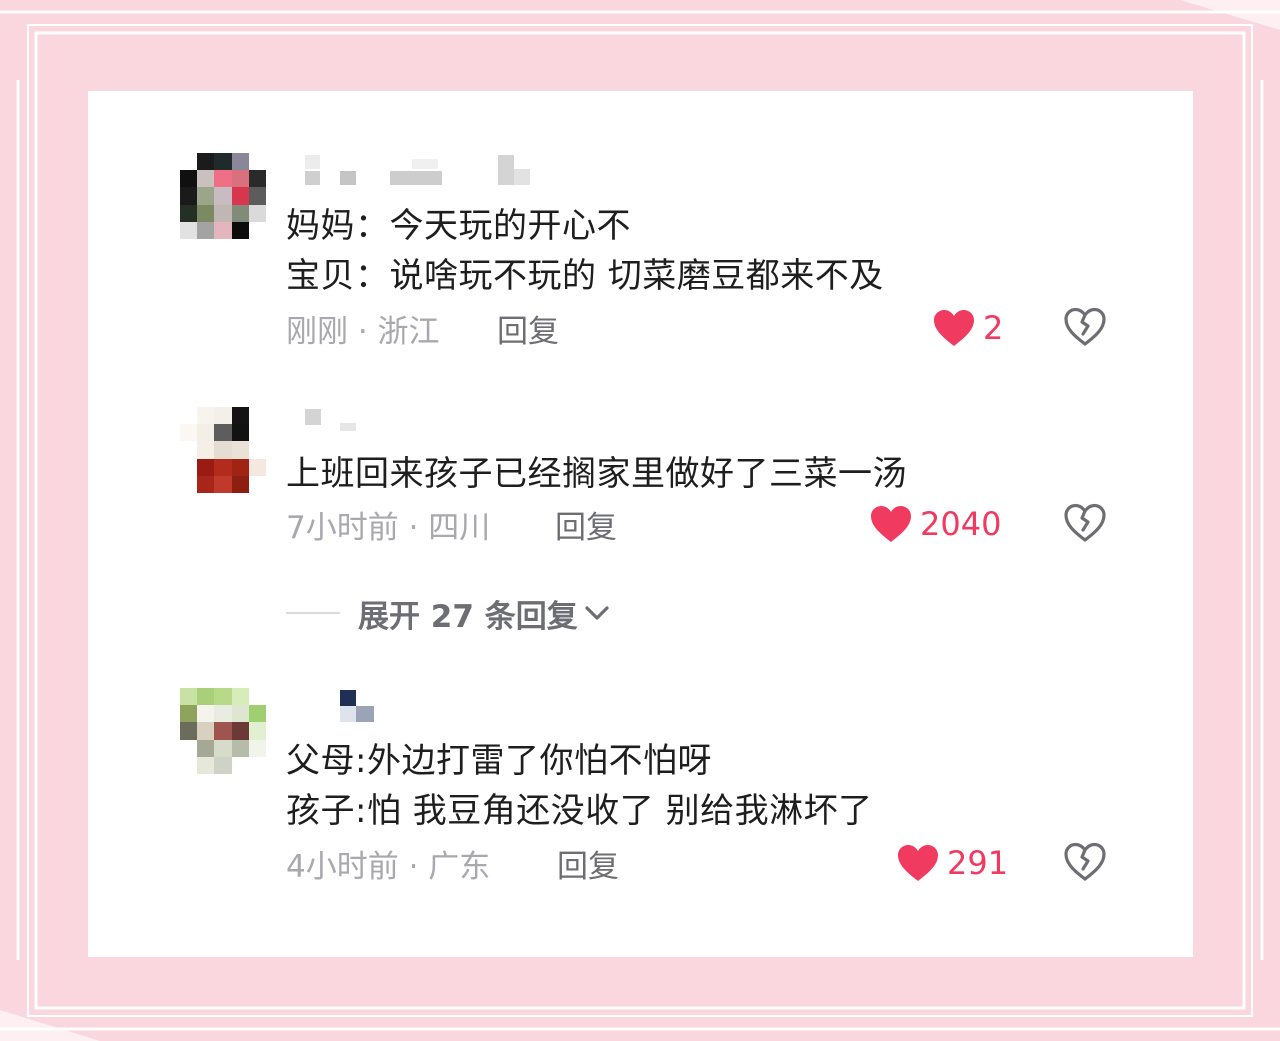 This screenshot has width=1280, height=1041. What do you see at coordinates (458, 226) in the screenshot?
I see `comment-text: 妈妈：今天玩的开心不` at bounding box center [458, 226].